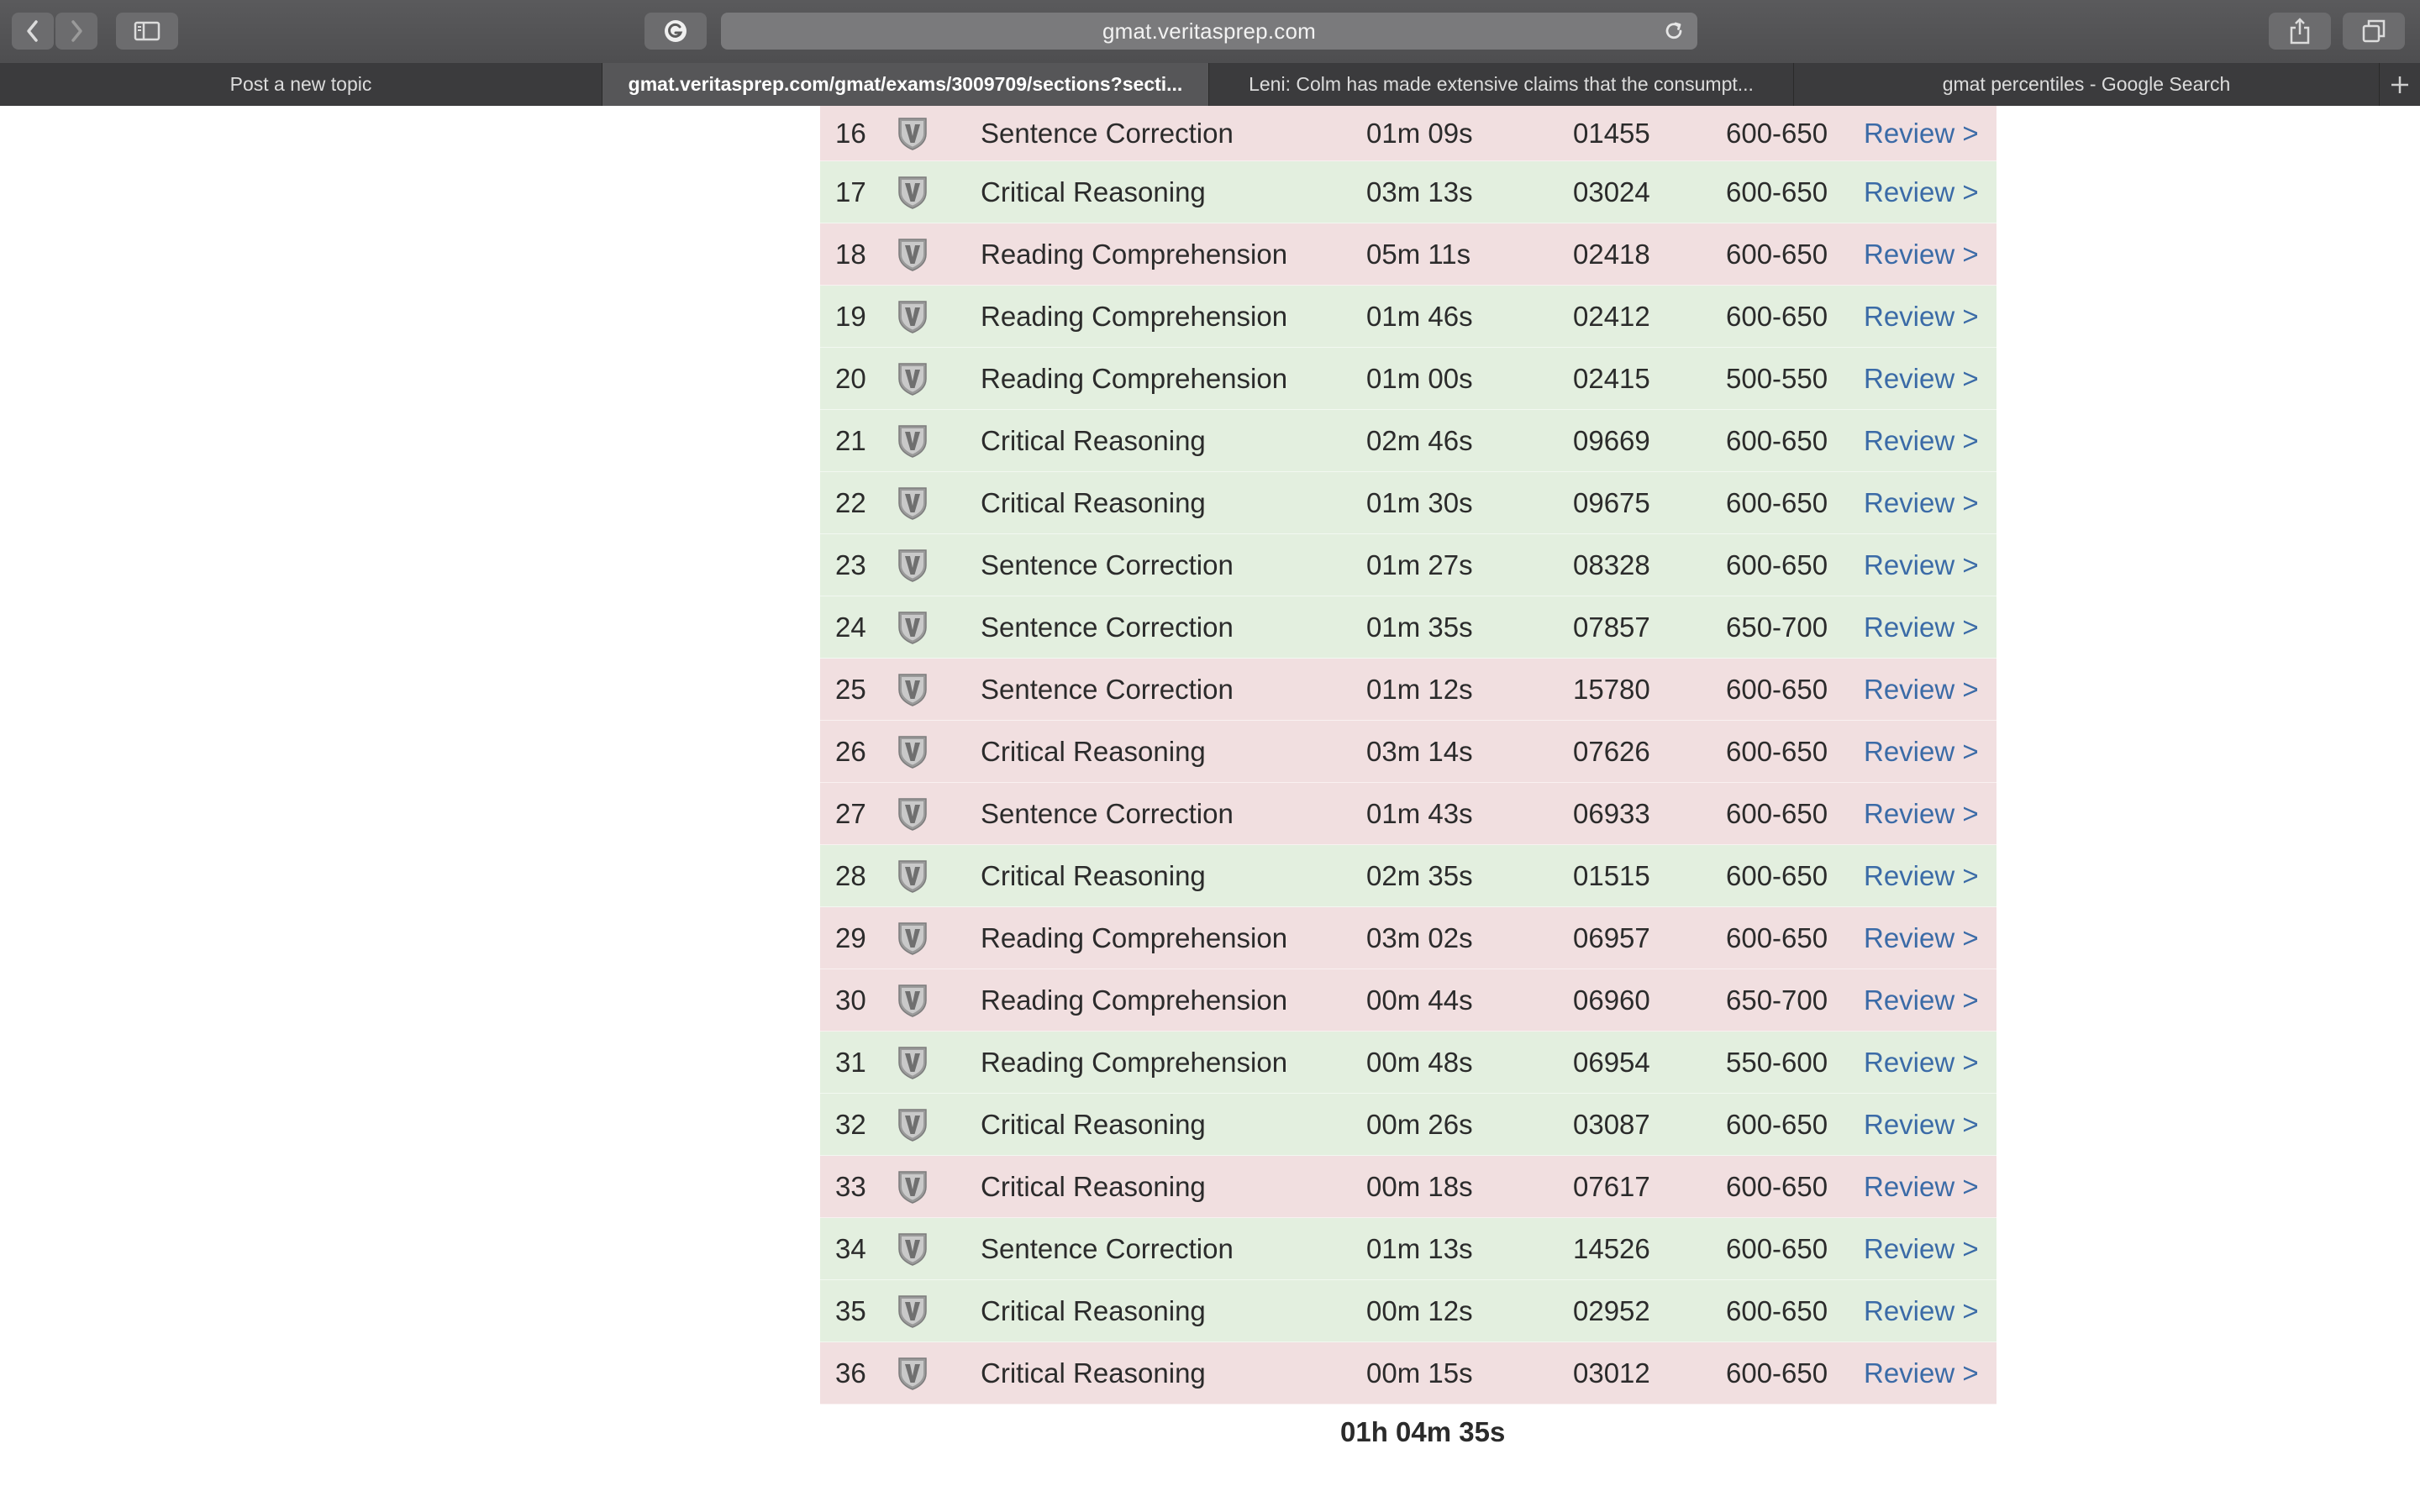  What do you see at coordinates (1419, 1124) in the screenshot?
I see `time-spent: 00m 26s` at bounding box center [1419, 1124].